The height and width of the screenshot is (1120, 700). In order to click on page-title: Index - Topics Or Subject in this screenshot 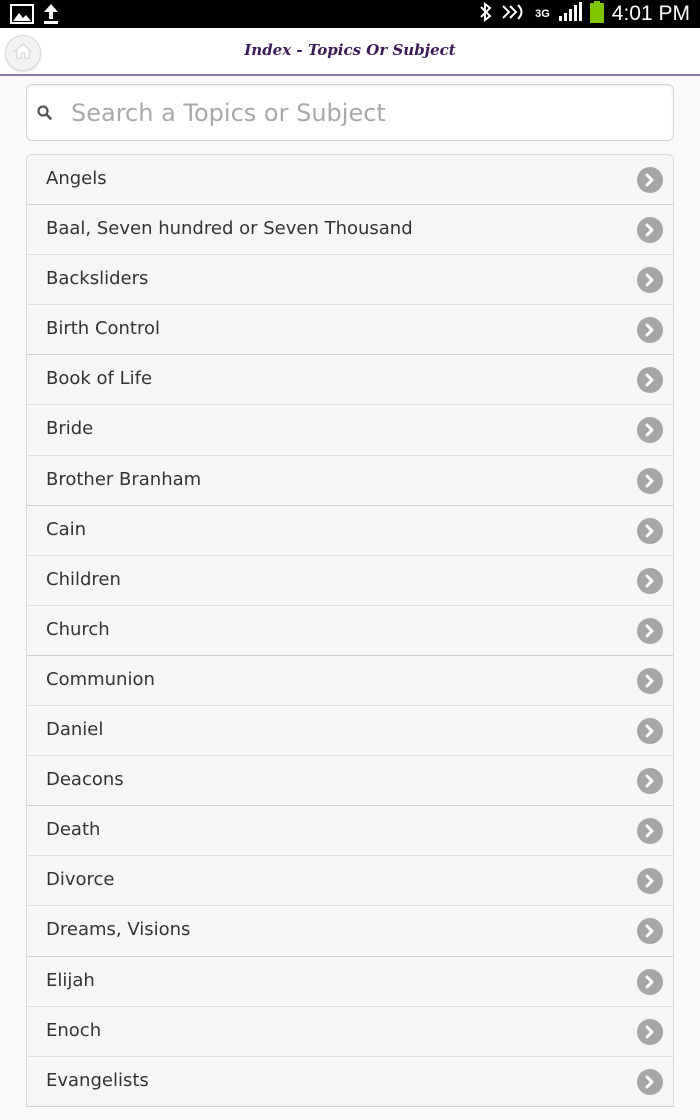, I will do `click(350, 50)`.